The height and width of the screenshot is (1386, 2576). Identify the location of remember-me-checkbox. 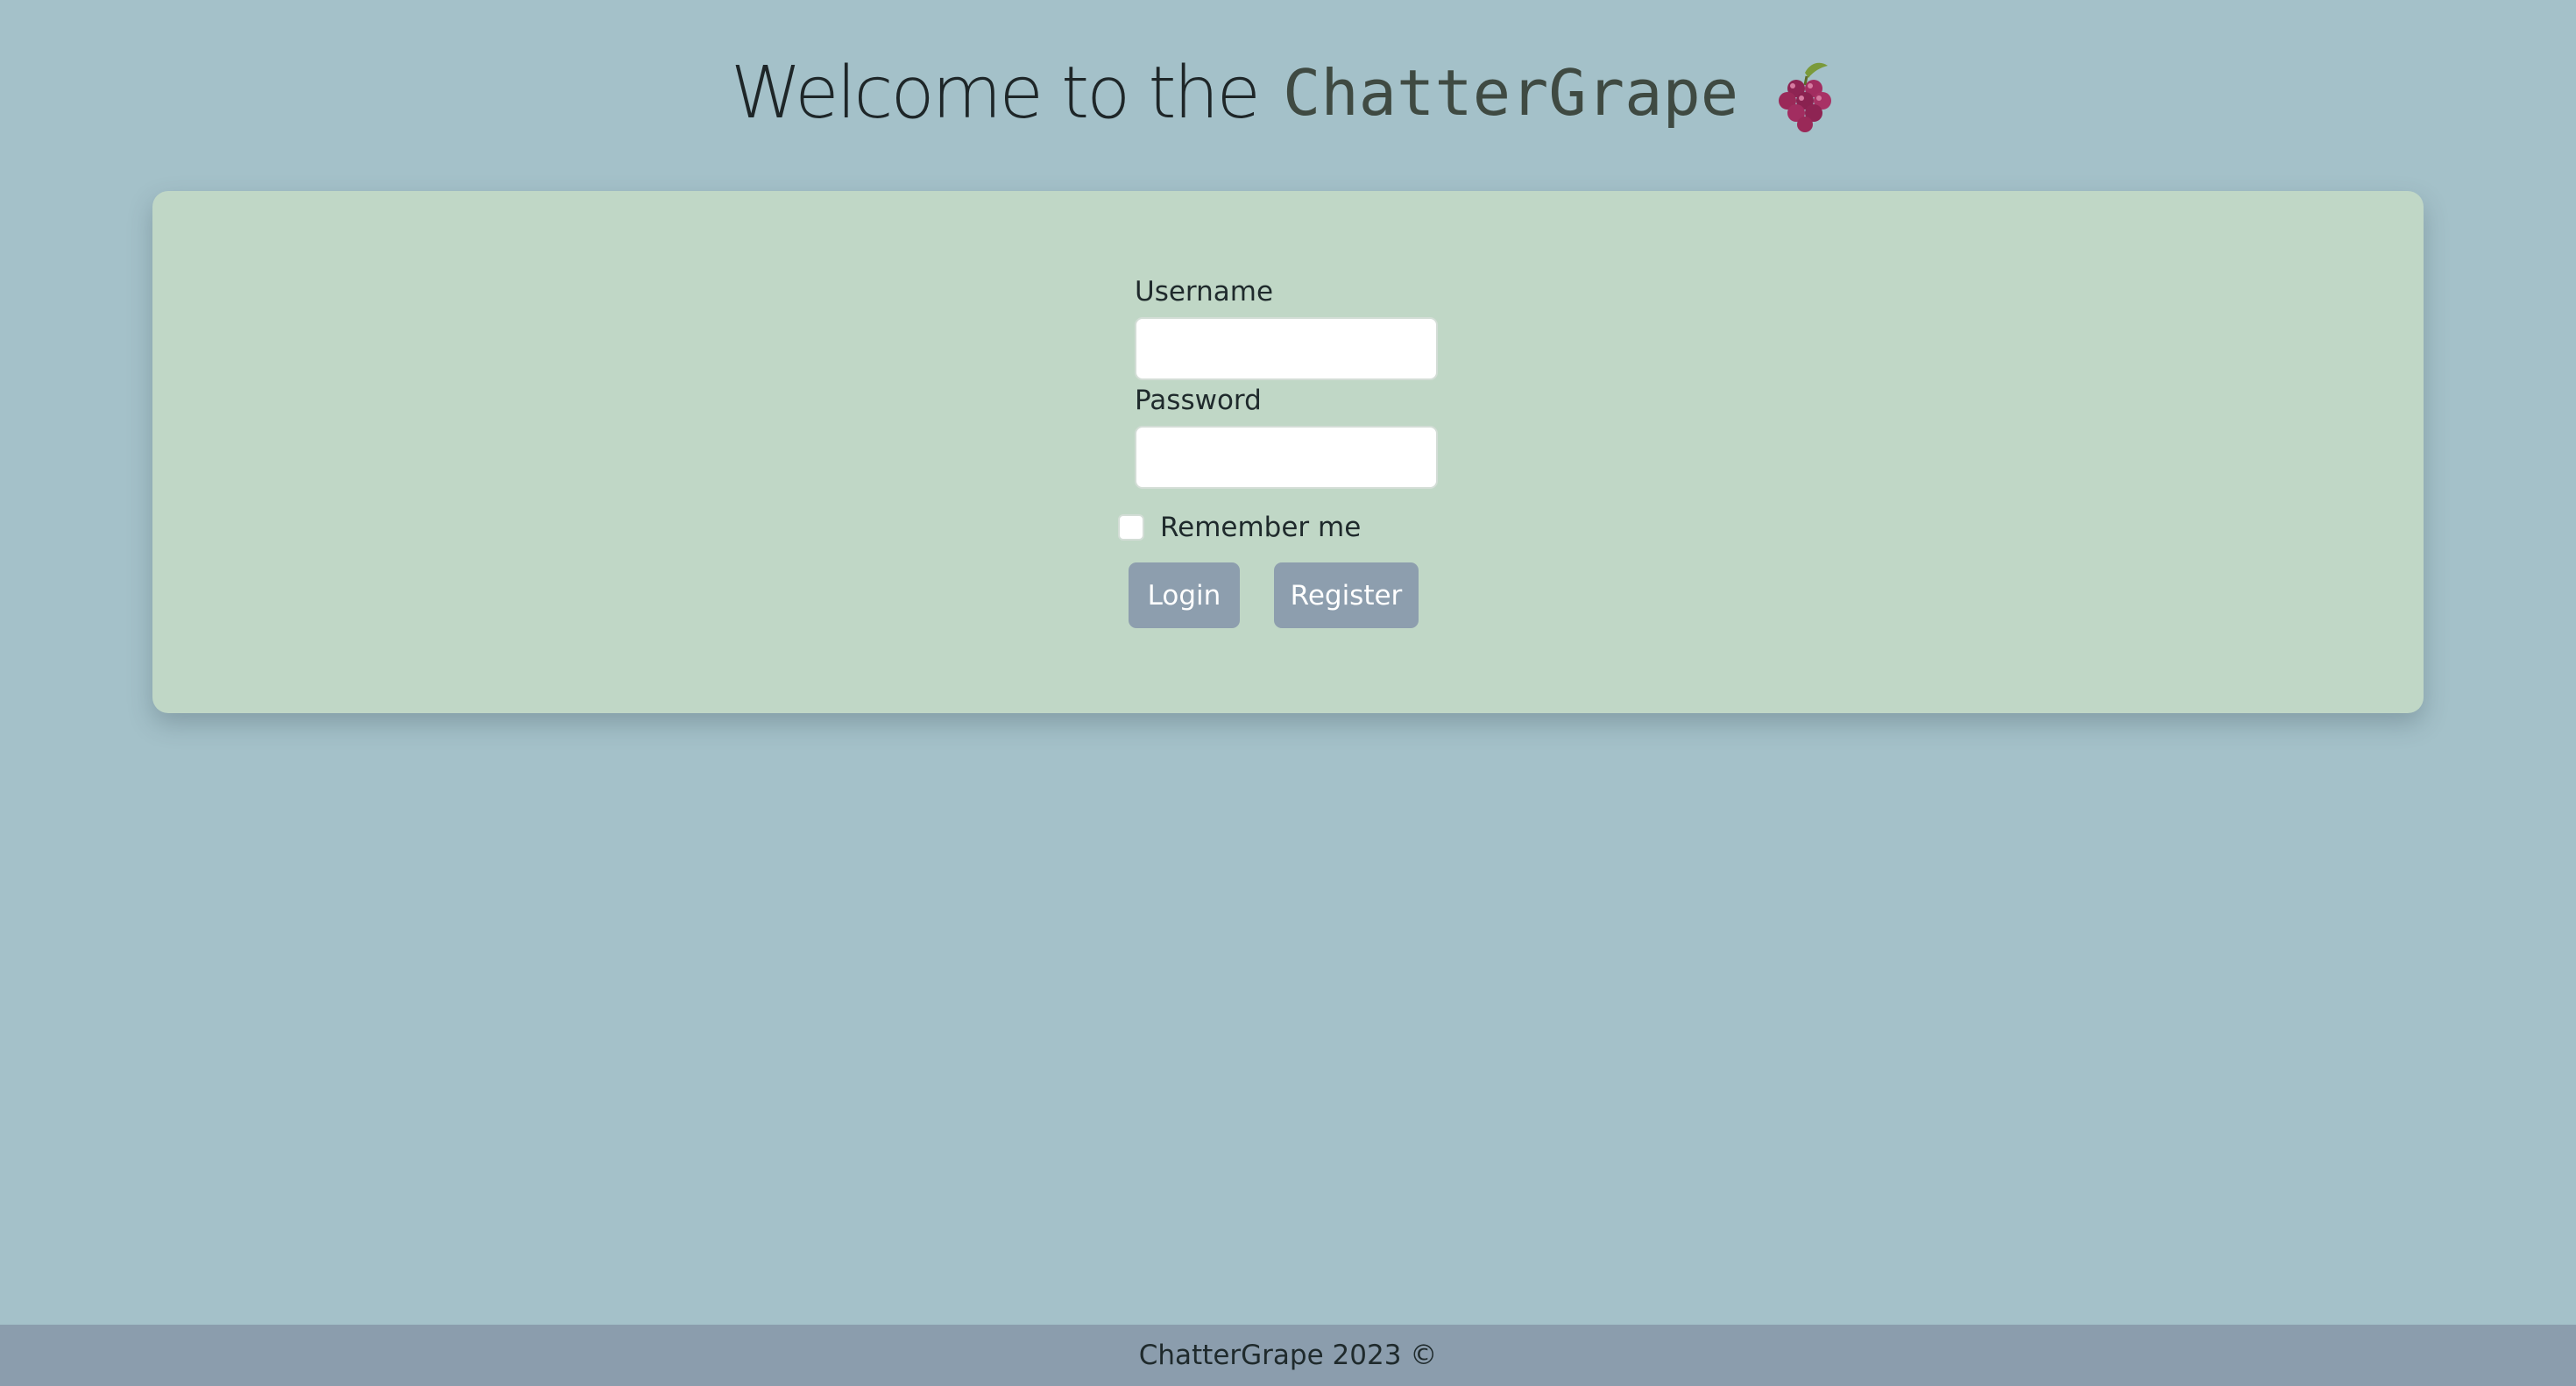
(1131, 527).